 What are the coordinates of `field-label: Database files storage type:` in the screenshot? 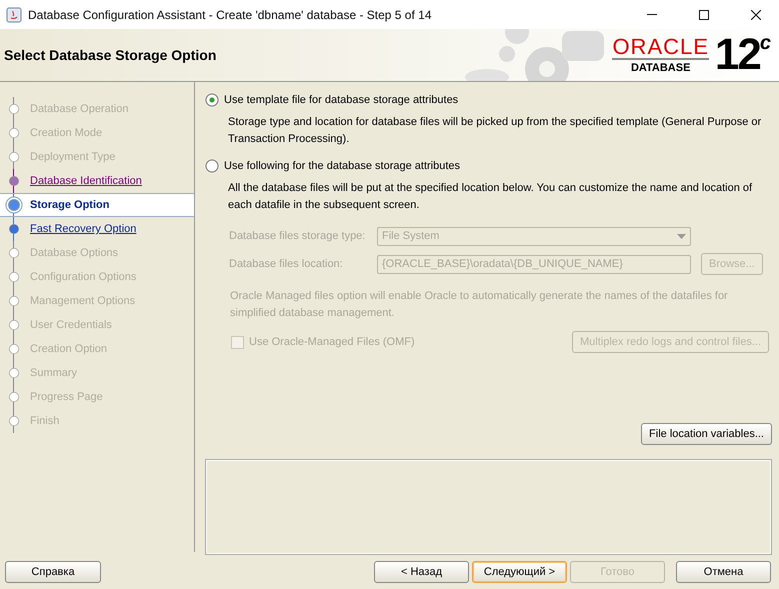 It's located at (297, 236).